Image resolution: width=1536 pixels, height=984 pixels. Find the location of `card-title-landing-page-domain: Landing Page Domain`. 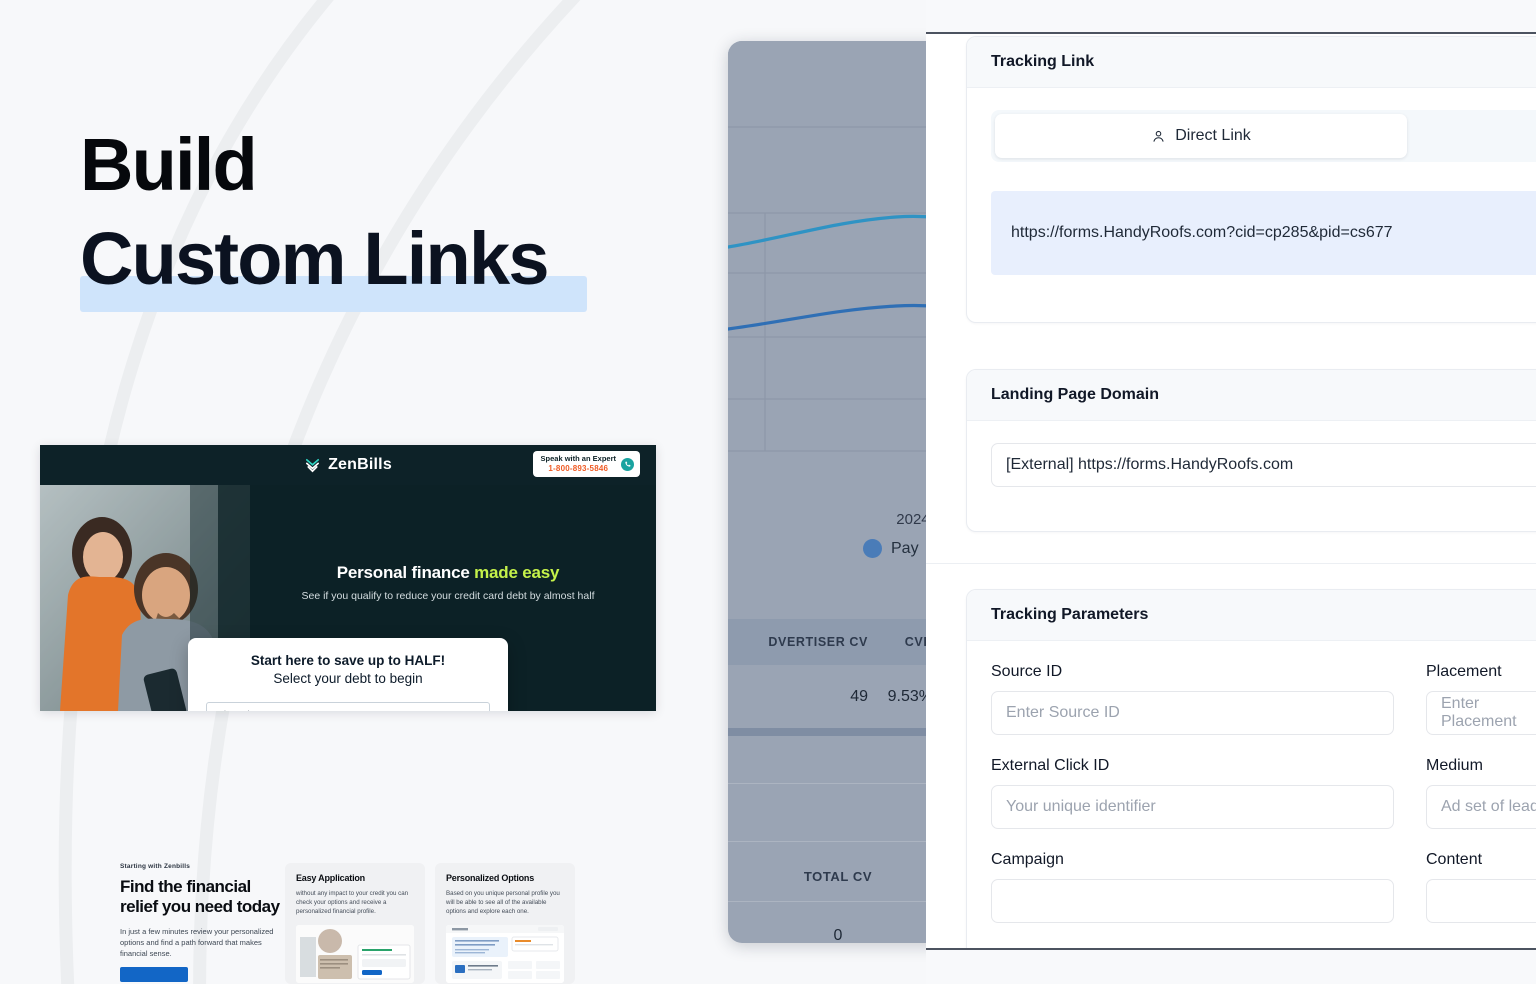

card-title-landing-page-domain: Landing Page Domain is located at coordinates (1251, 395).